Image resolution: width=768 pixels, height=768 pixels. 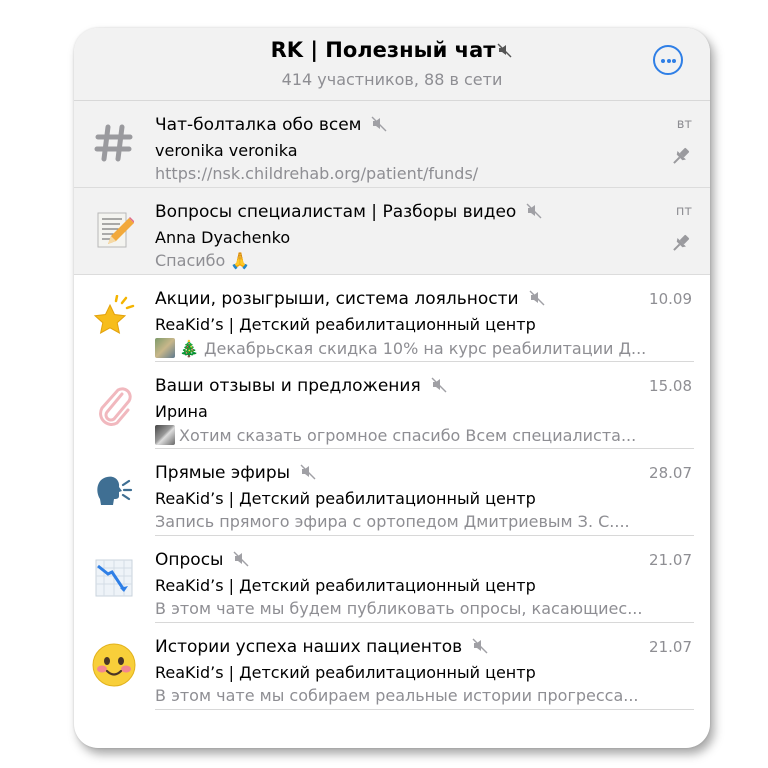 I want to click on chat-title: Истории успеха наших пациентов, so click(x=322, y=648).